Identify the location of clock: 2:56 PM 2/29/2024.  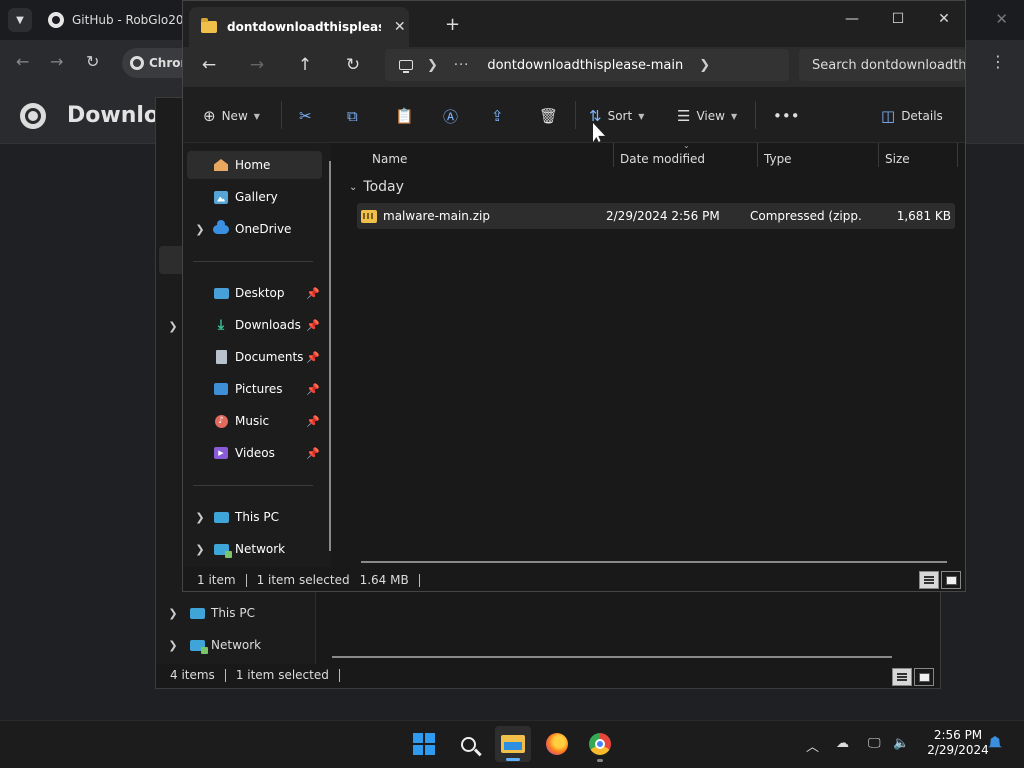
(958, 743).